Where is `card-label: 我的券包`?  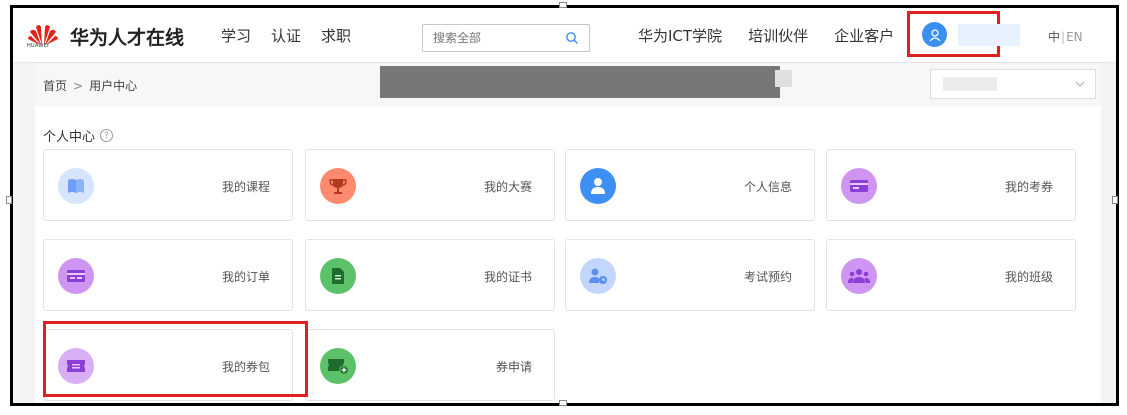 card-label: 我的券包 is located at coordinates (245, 367).